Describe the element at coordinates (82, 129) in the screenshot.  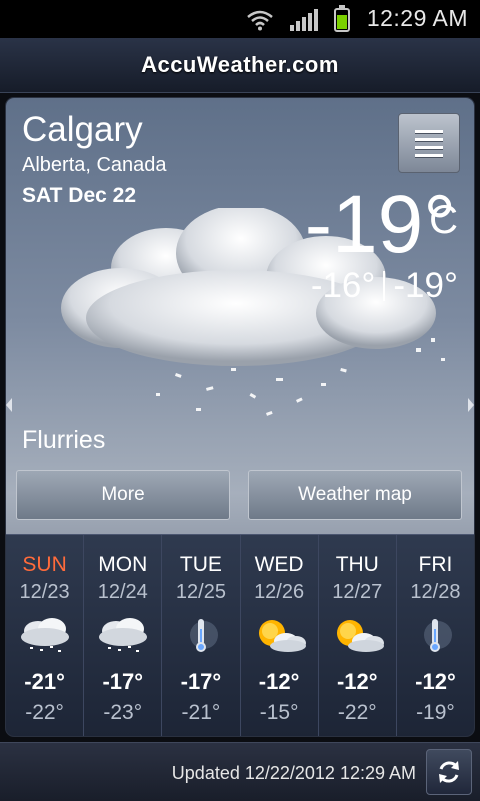
I see `city-name: Calgary` at that location.